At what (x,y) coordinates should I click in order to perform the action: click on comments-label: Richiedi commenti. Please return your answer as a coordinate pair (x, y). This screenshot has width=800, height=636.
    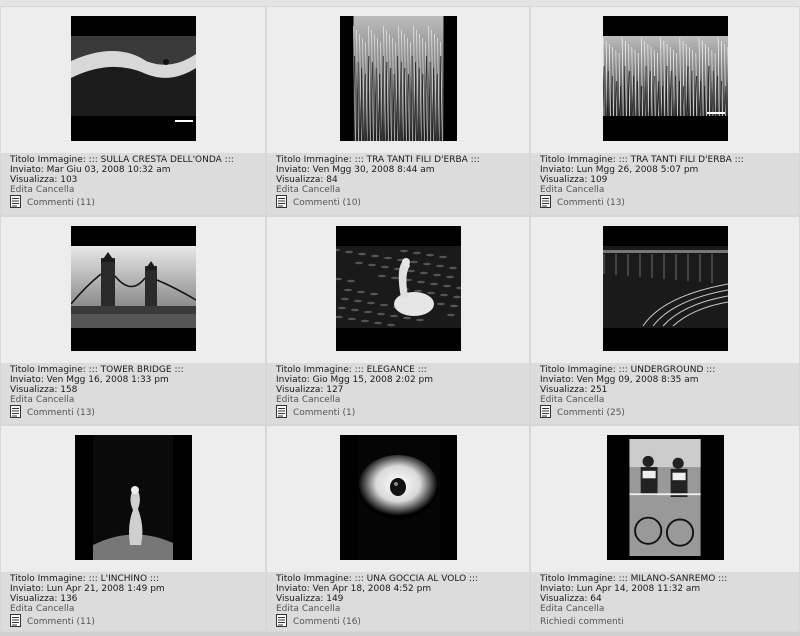
    Looking at the image, I should click on (582, 622).